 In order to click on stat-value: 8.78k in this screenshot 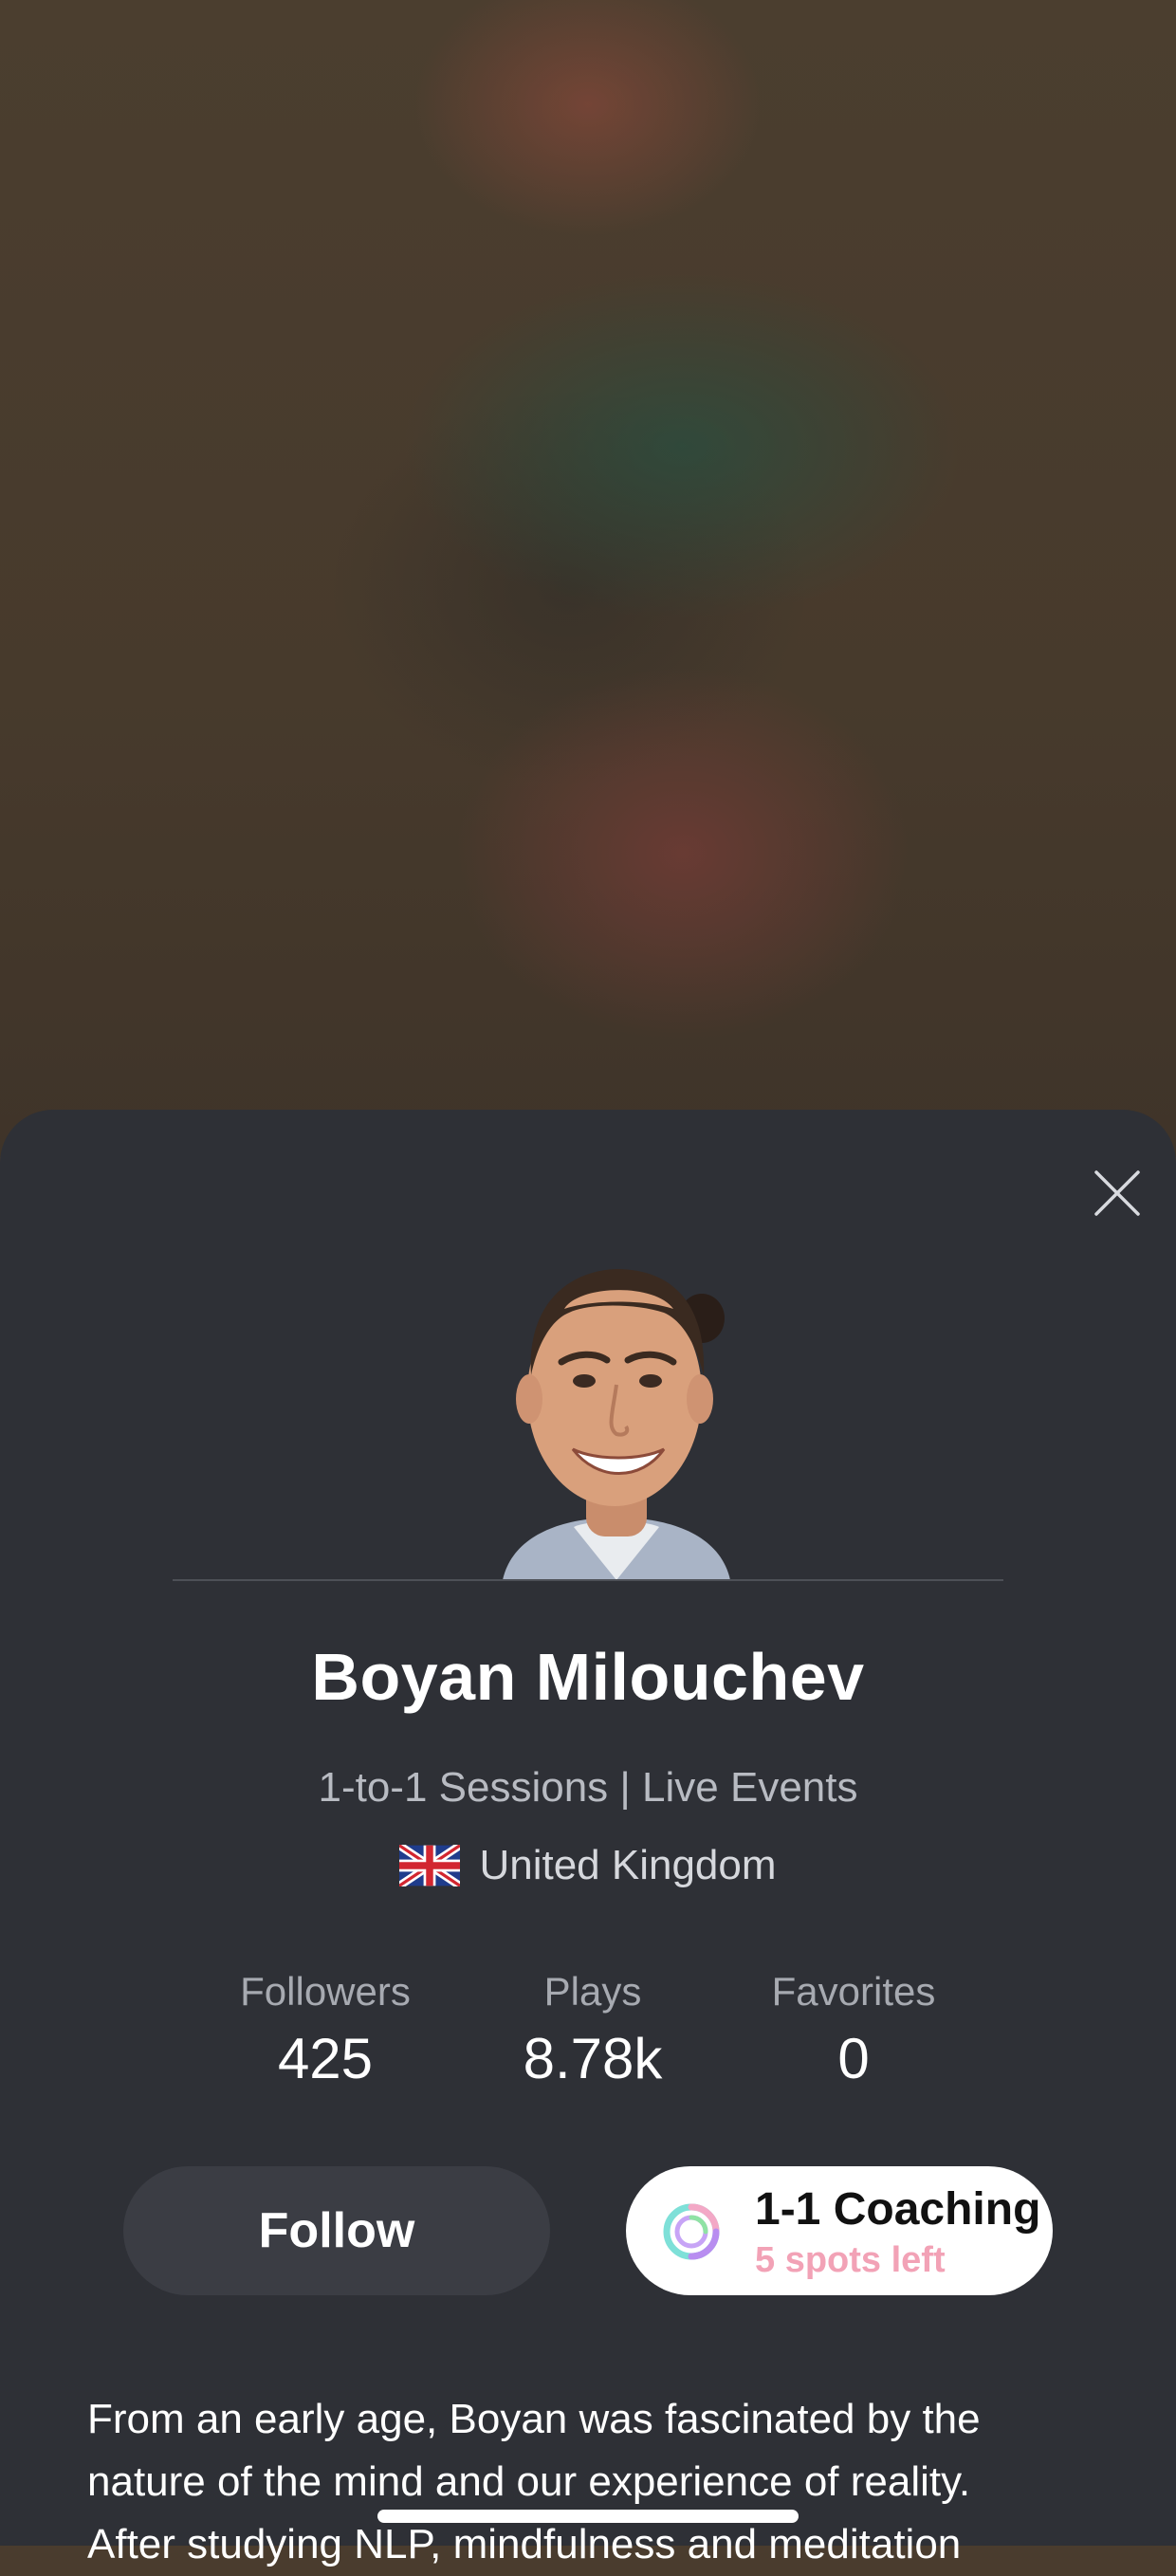, I will do `click(593, 2058)`.